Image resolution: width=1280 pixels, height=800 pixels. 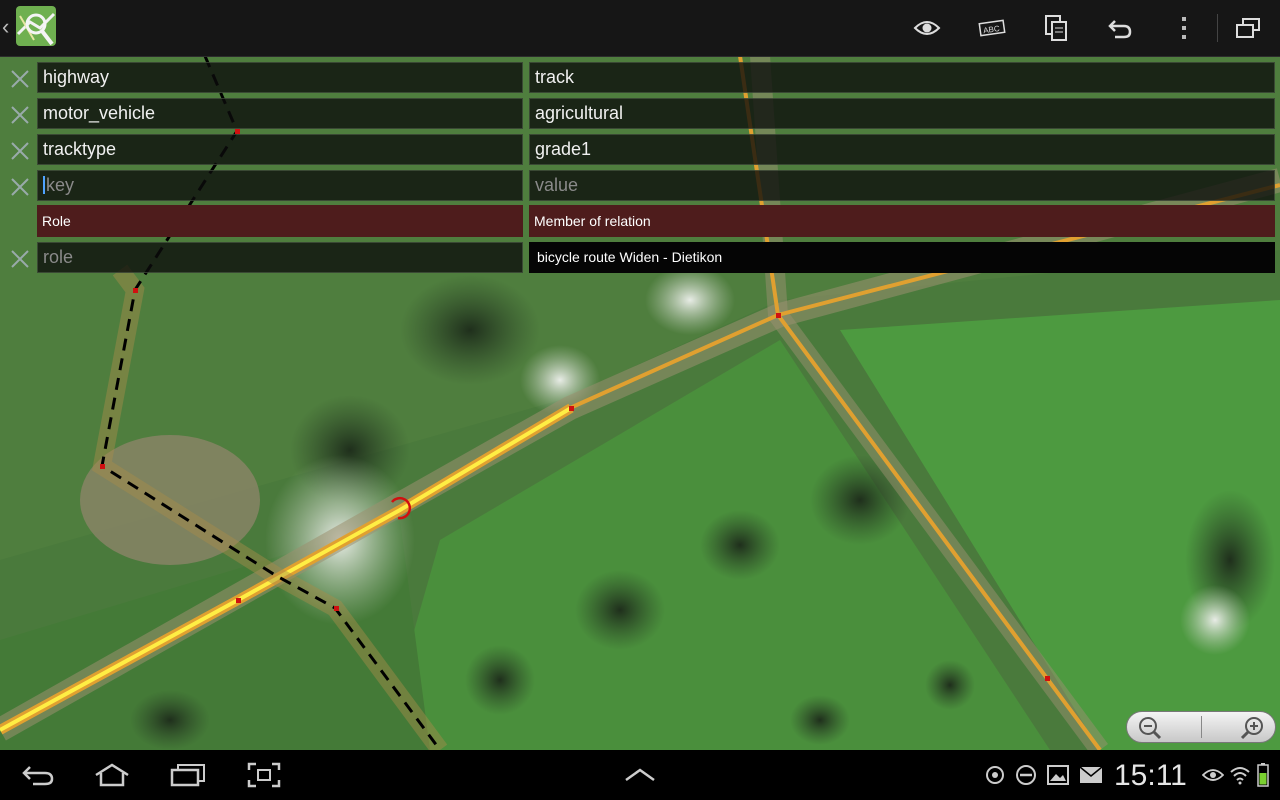 What do you see at coordinates (902, 77) in the screenshot?
I see `tag-value-field: track` at bounding box center [902, 77].